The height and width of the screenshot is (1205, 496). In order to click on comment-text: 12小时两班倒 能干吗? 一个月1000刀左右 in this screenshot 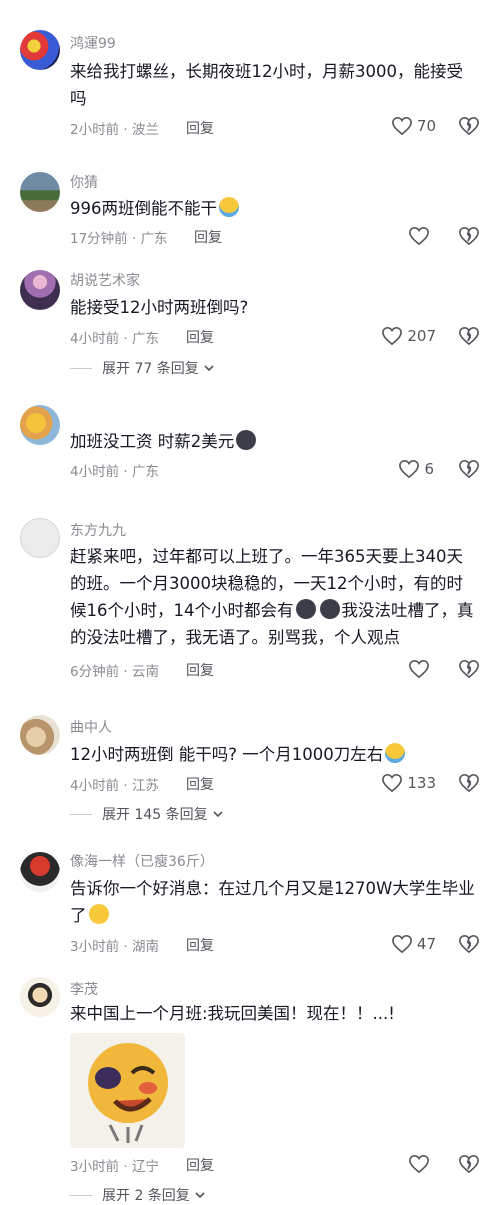, I will do `click(272, 754)`.